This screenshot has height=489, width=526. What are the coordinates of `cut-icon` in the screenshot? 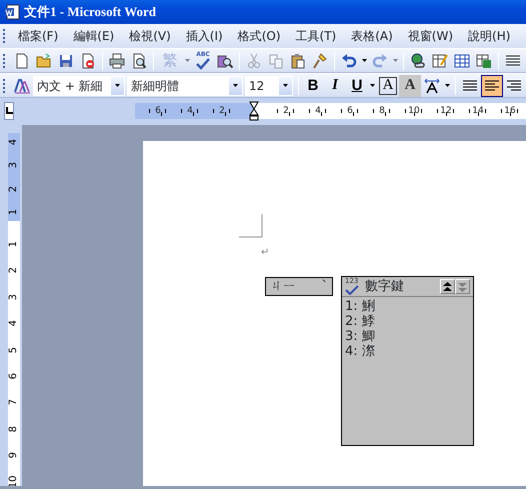 It's located at (254, 60).